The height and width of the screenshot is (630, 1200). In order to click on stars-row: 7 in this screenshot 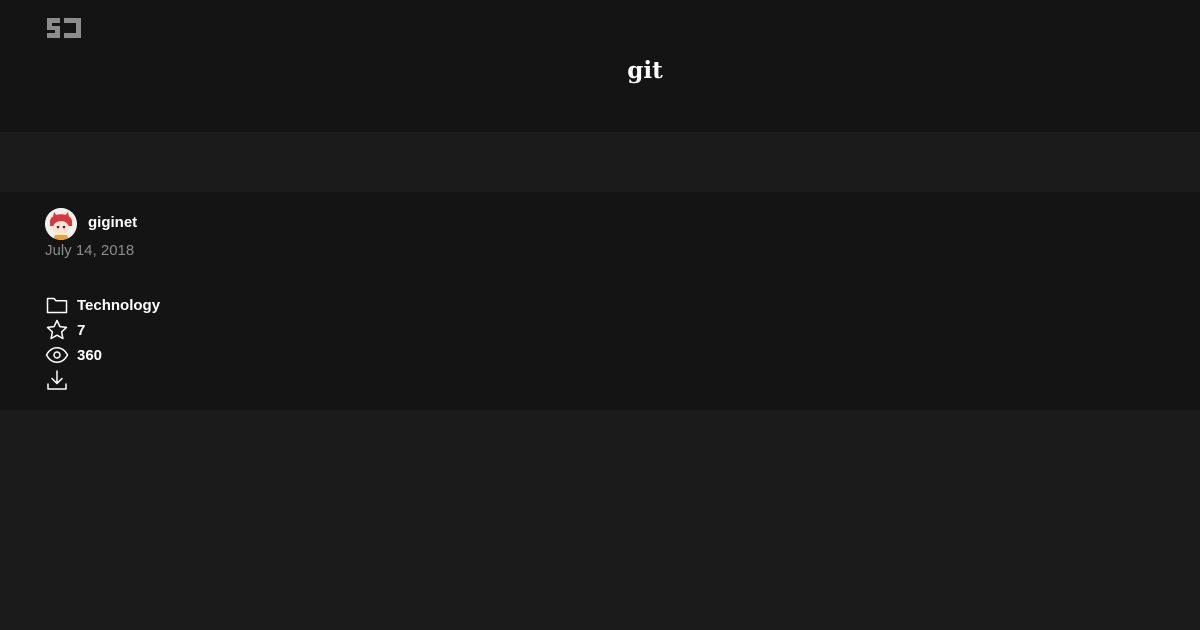, I will do `click(65, 330)`.